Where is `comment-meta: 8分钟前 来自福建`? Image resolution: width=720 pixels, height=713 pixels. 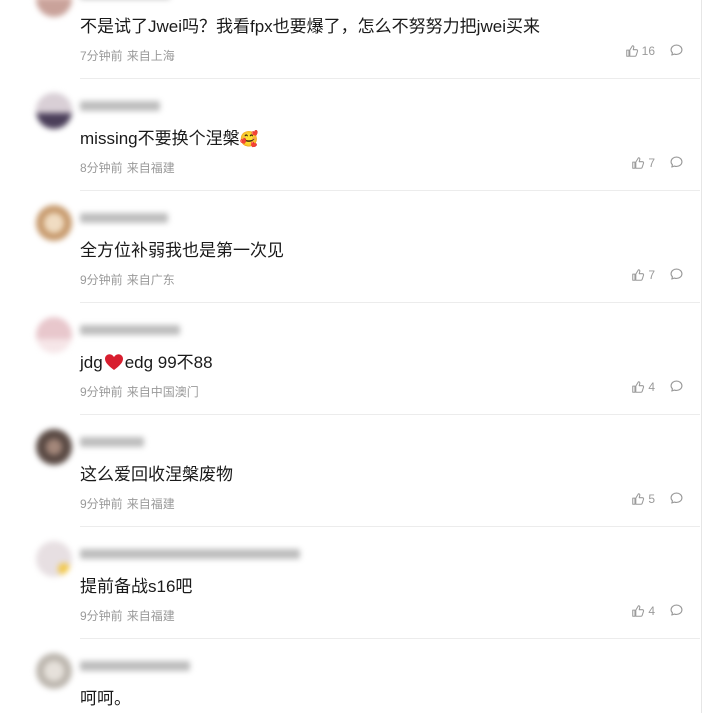
comment-meta: 8分钟前 来自福建 is located at coordinates (127, 167).